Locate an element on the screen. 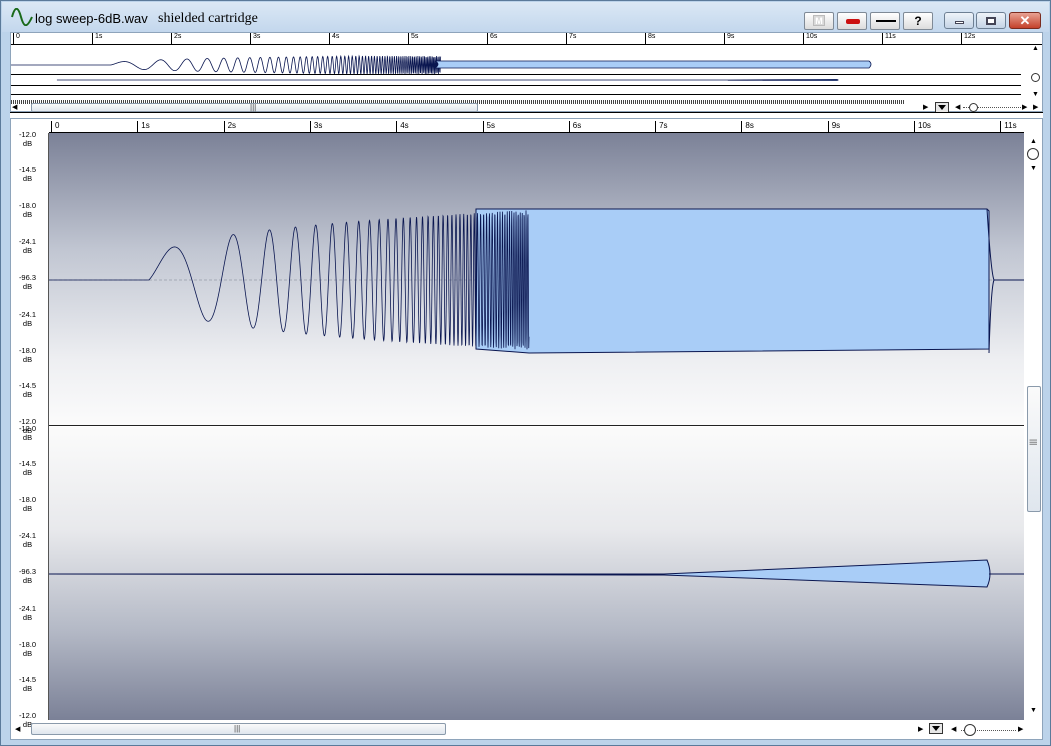  overview-ruler-tick: 9s is located at coordinates (729, 38).